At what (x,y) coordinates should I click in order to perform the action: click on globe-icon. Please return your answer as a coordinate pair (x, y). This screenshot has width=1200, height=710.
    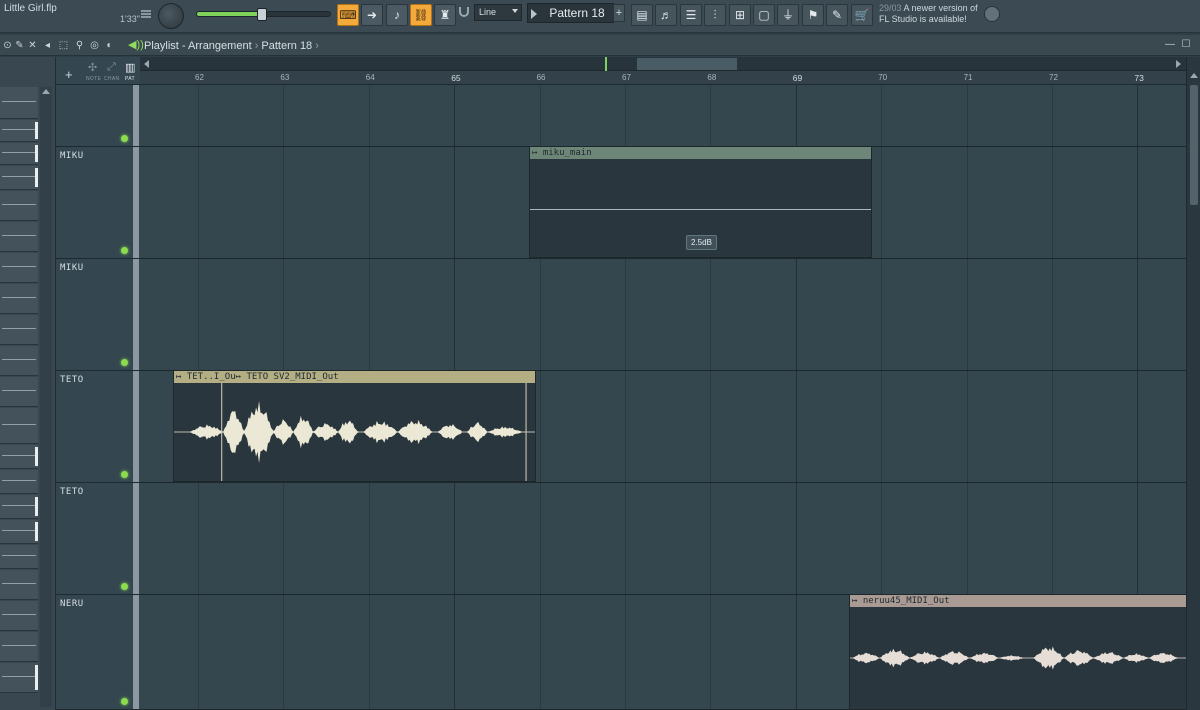
    Looking at the image, I should click on (992, 14).